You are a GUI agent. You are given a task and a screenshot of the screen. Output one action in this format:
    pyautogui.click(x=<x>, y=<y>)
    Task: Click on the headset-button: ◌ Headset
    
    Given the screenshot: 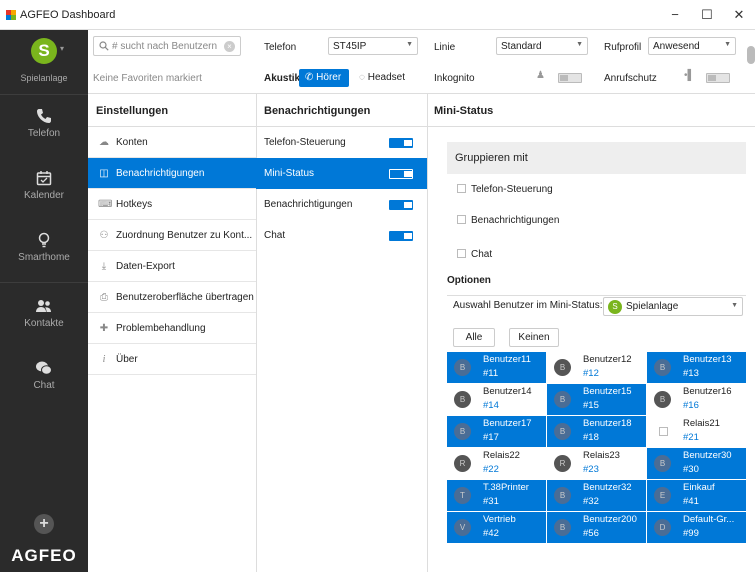 What is the action you would take?
    pyautogui.click(x=387, y=78)
    